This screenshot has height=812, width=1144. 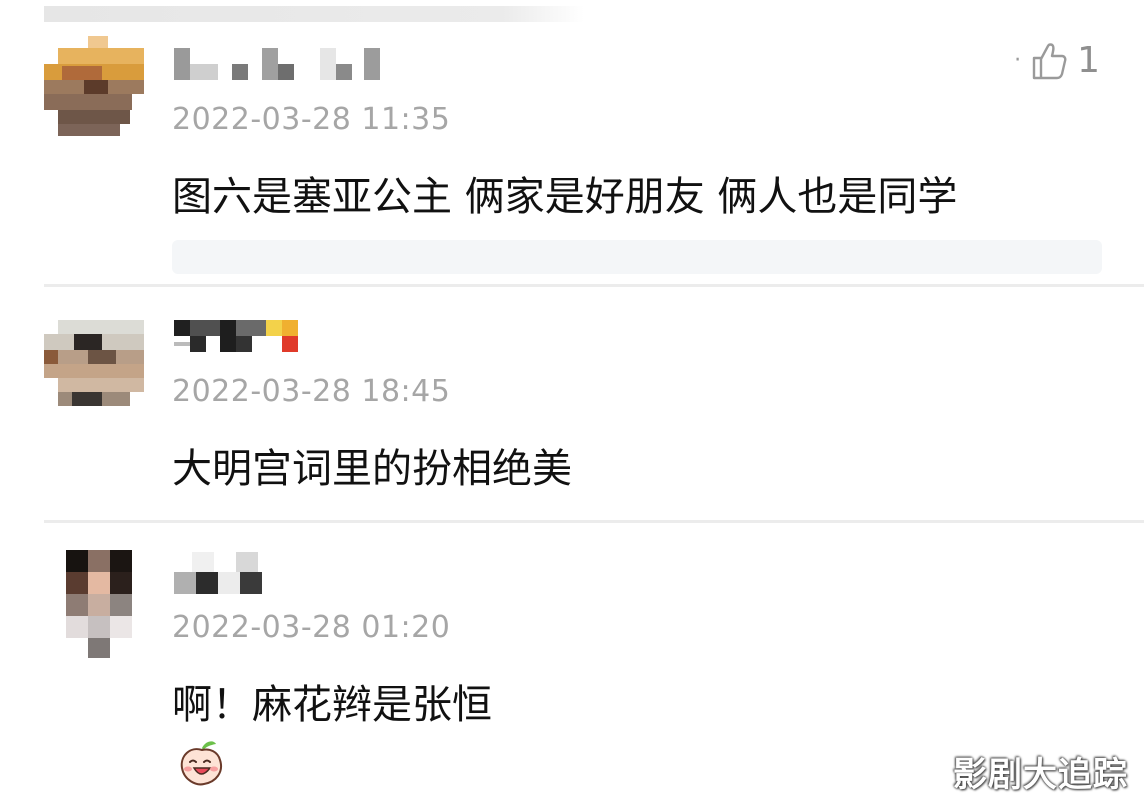 What do you see at coordinates (1049, 60) in the screenshot?
I see `thumbs-up-icon` at bounding box center [1049, 60].